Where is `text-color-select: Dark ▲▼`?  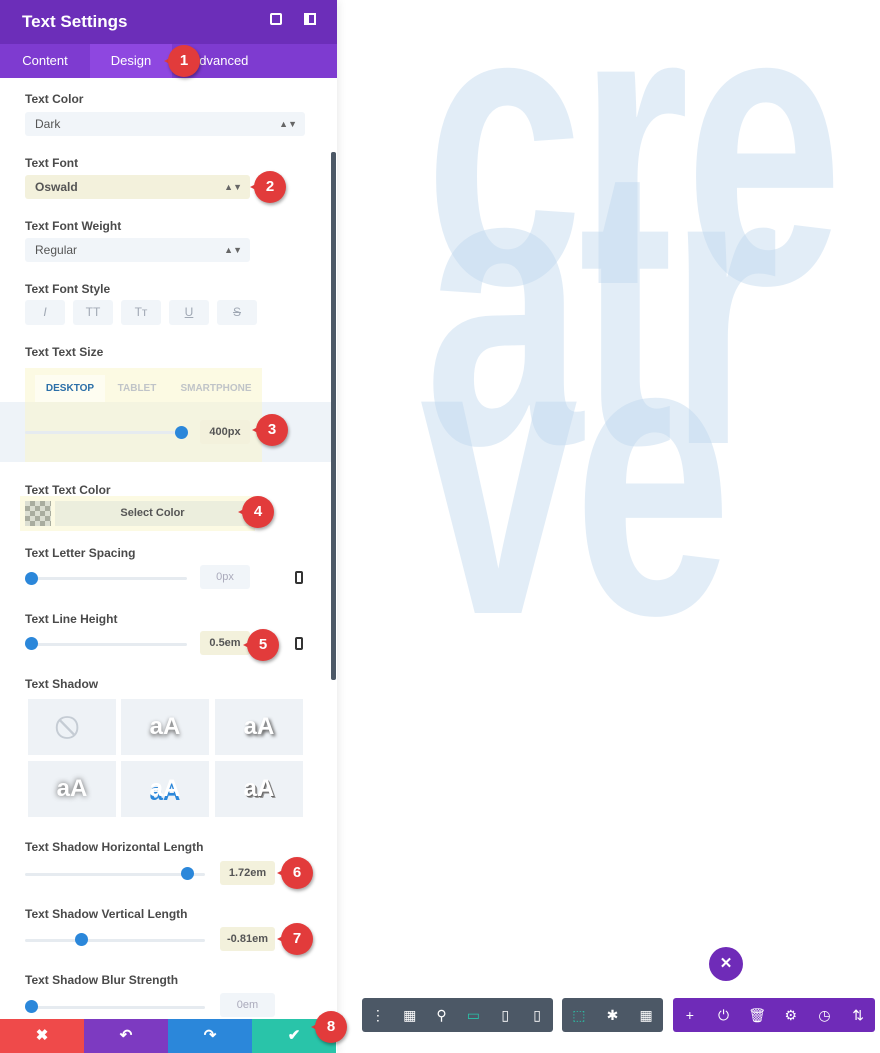 text-color-select: Dark ▲▼ is located at coordinates (165, 124).